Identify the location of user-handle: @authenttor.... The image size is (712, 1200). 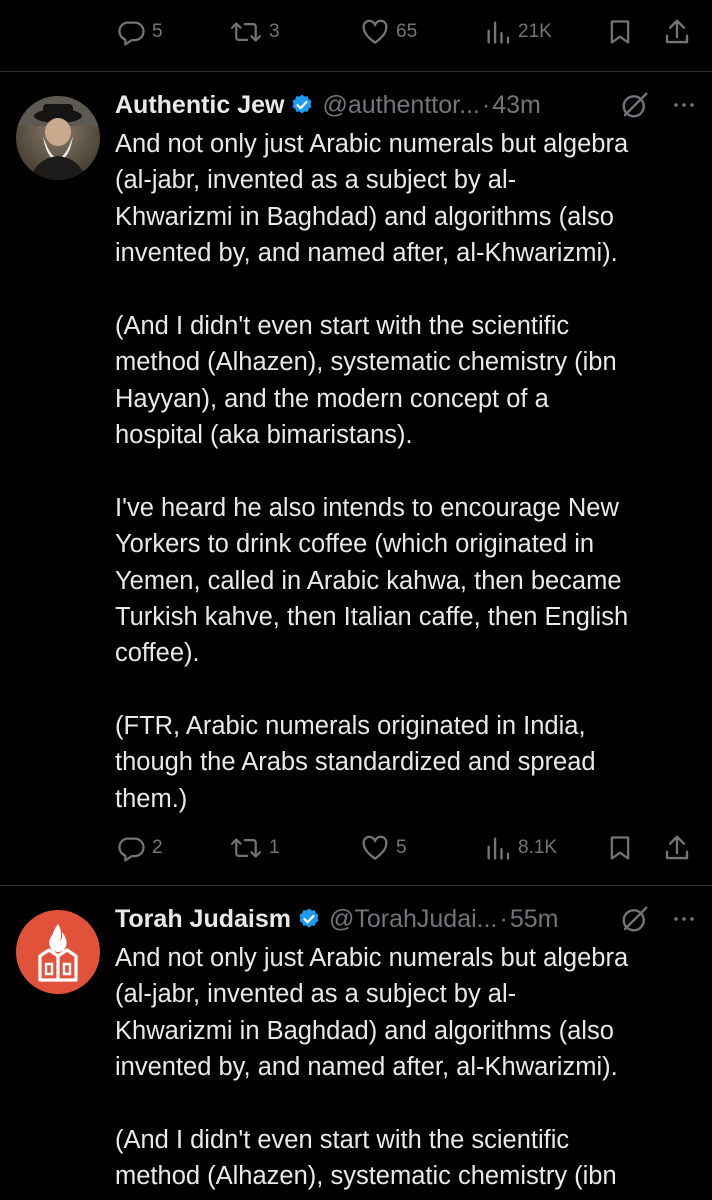
(400, 105).